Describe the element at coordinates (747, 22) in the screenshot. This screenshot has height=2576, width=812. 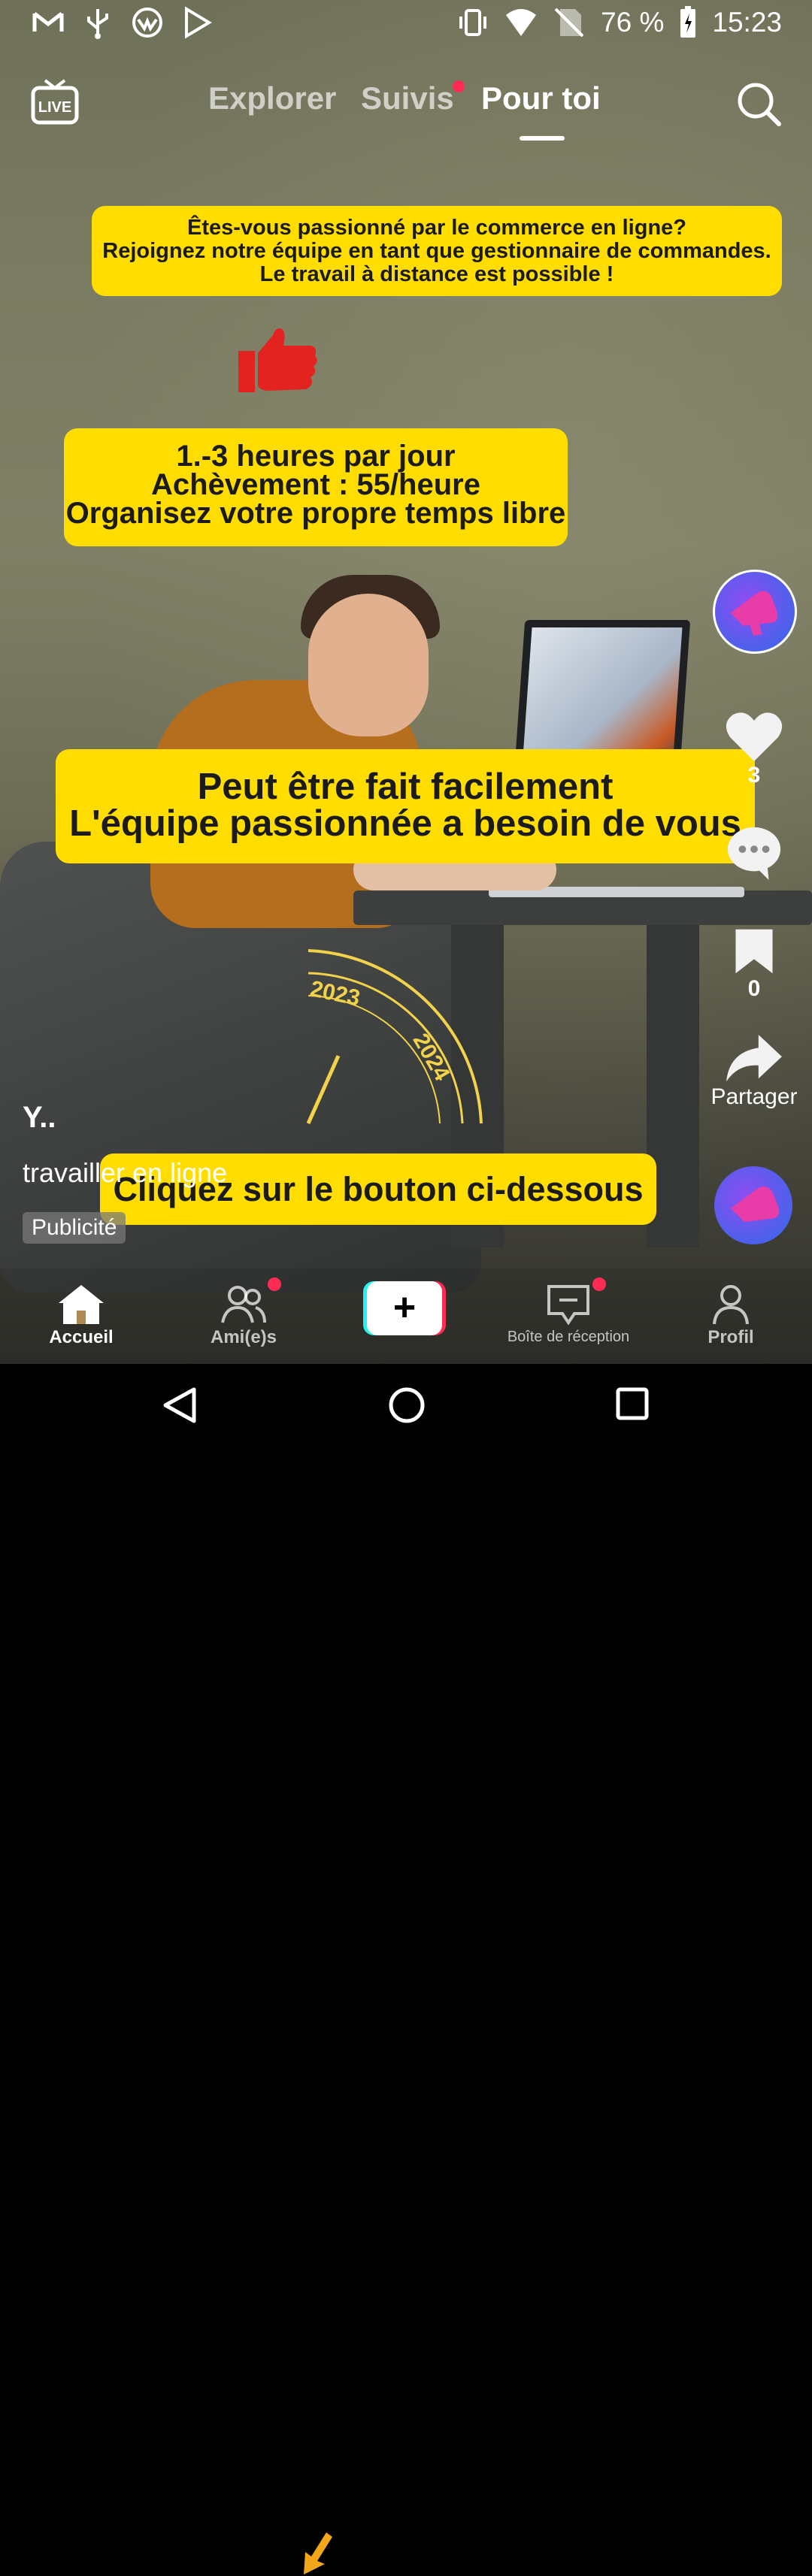
I see `clock: 15:23` at that location.